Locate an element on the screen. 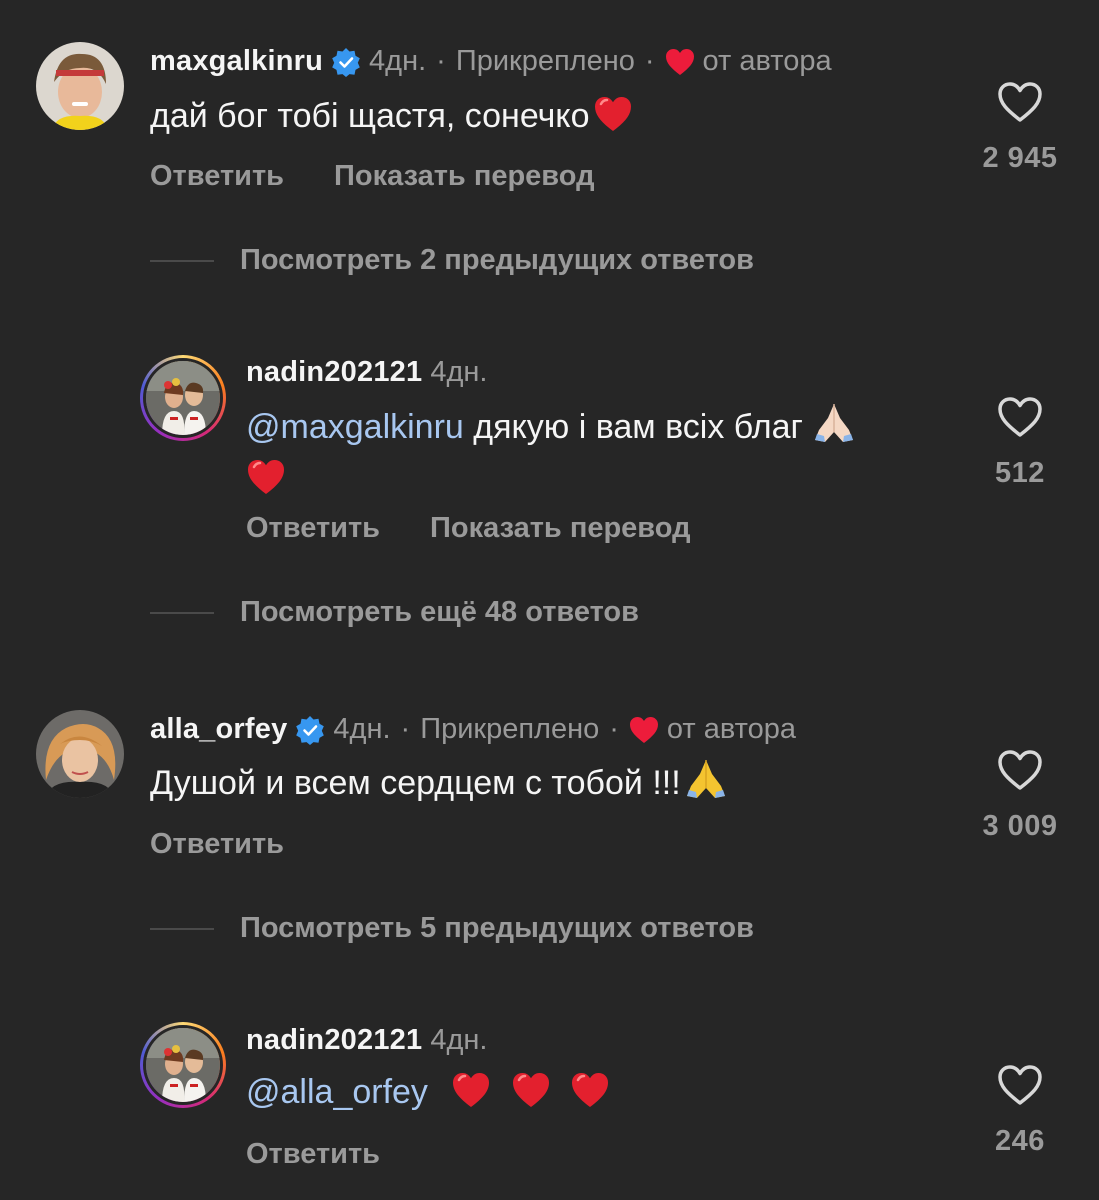  like-control: 246 is located at coordinates (1020, 1110).